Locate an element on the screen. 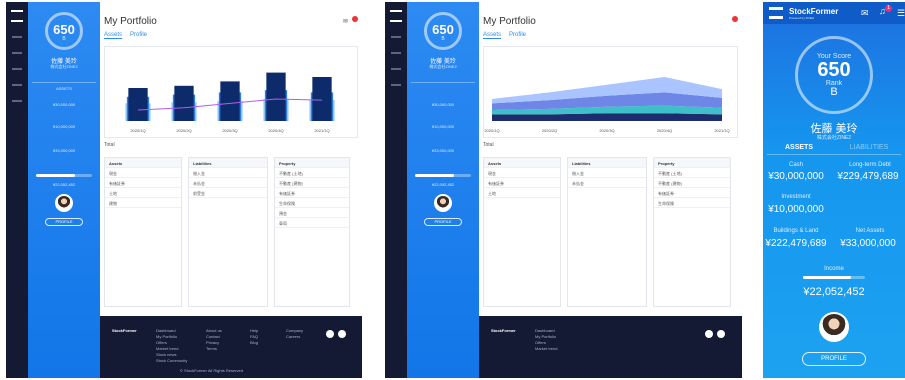 The width and height of the screenshot is (905, 380). net-value: ¥33,000,000 is located at coordinates (868, 243).